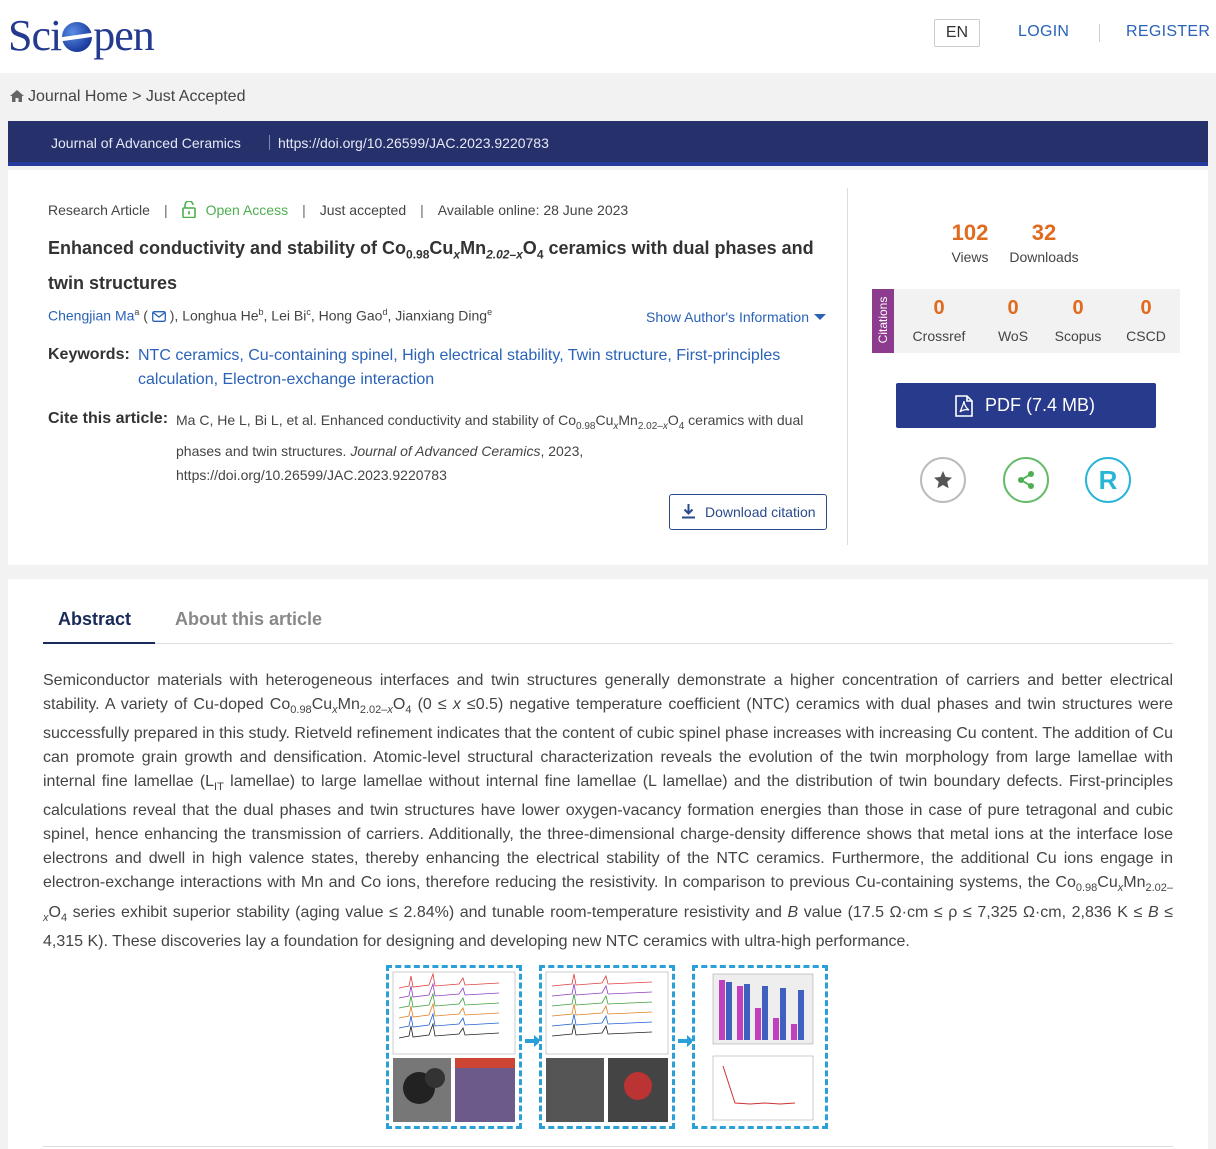 This screenshot has height=1149, width=1216. Describe the element at coordinates (1108, 480) in the screenshot. I see `researchgate-button: R` at that location.